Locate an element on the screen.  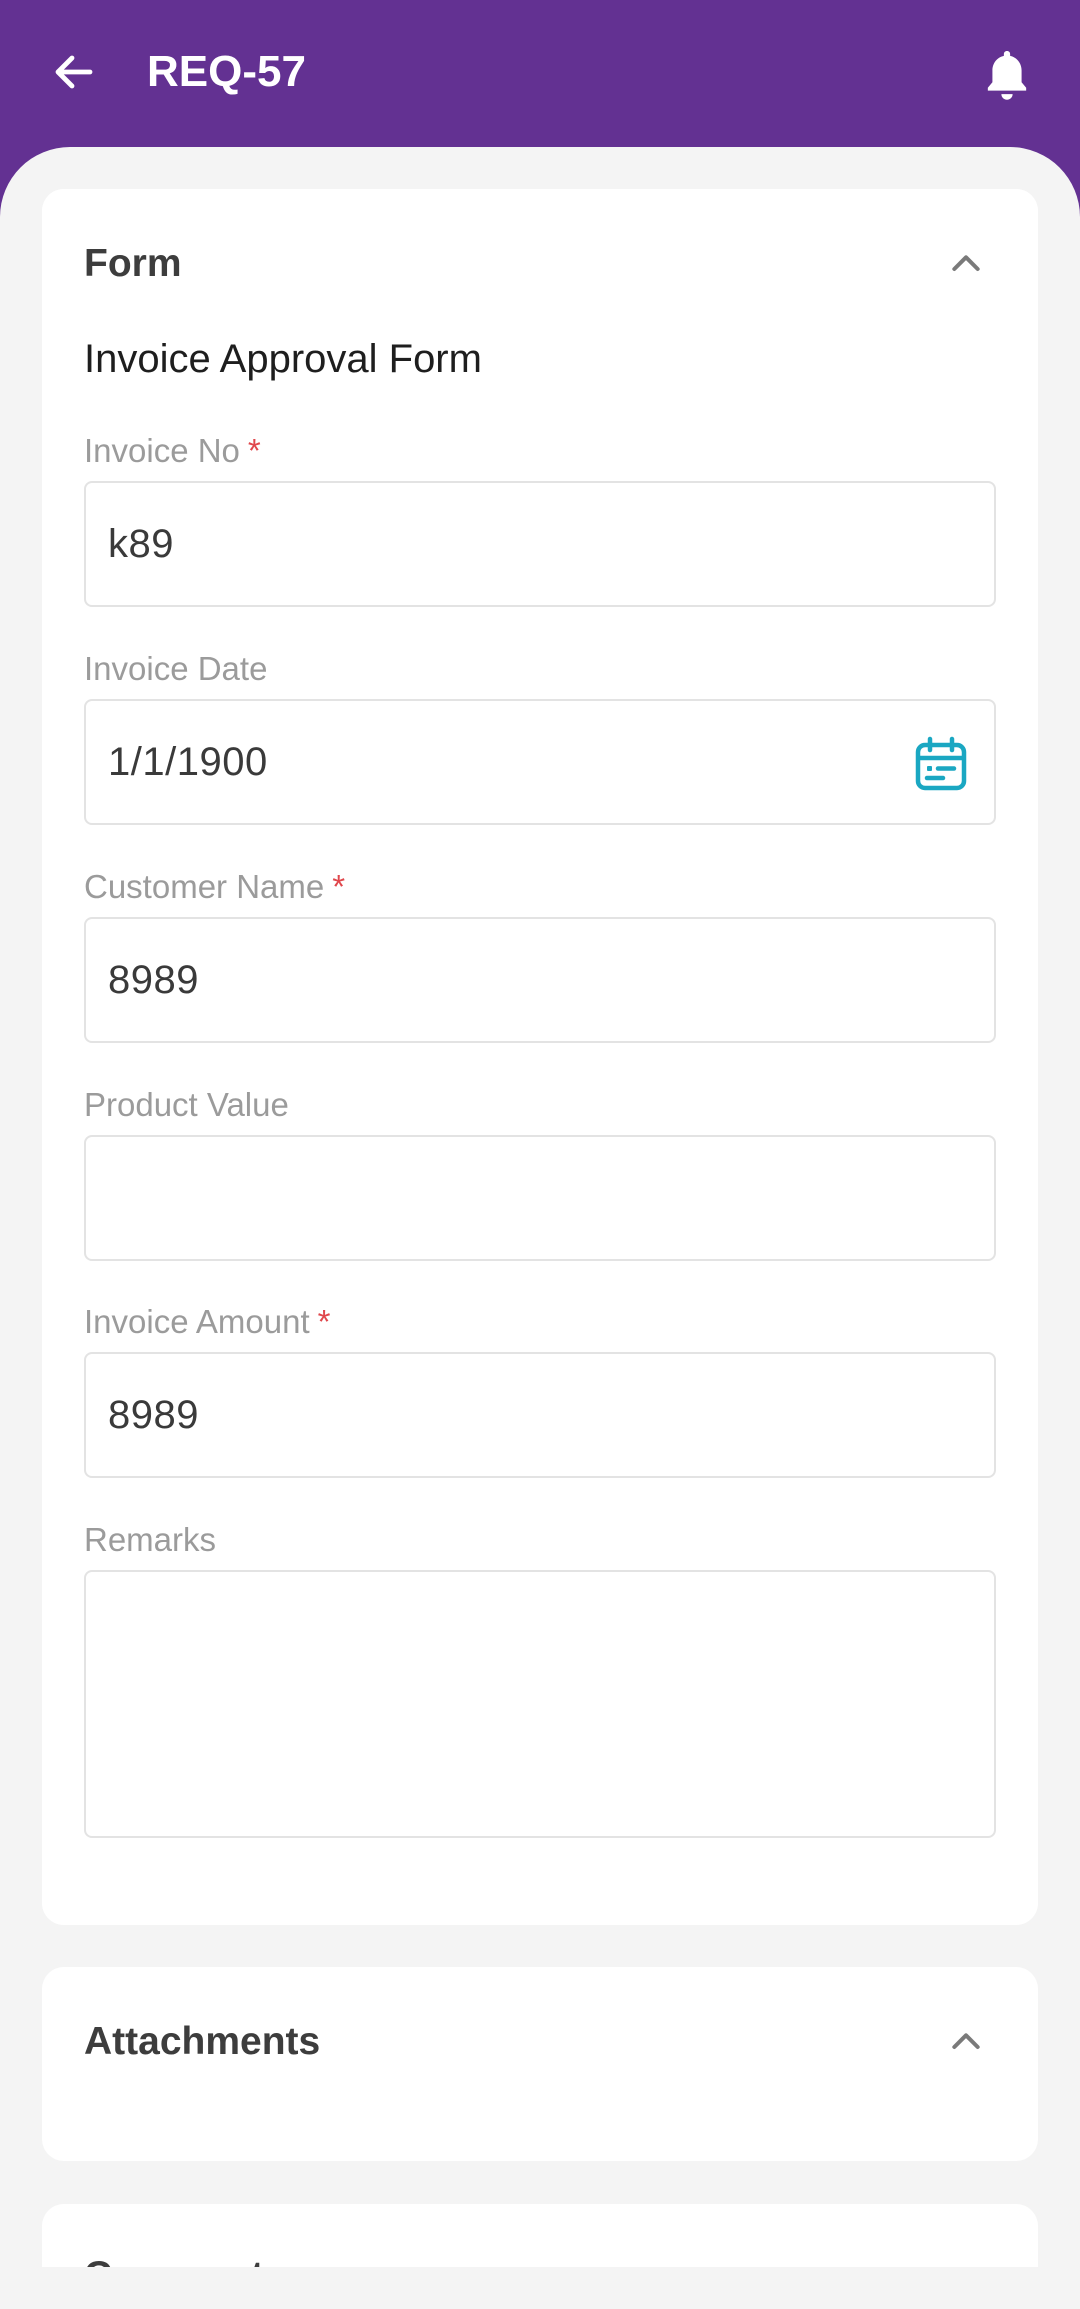
form-section-title: Form is located at coordinates (133, 263).